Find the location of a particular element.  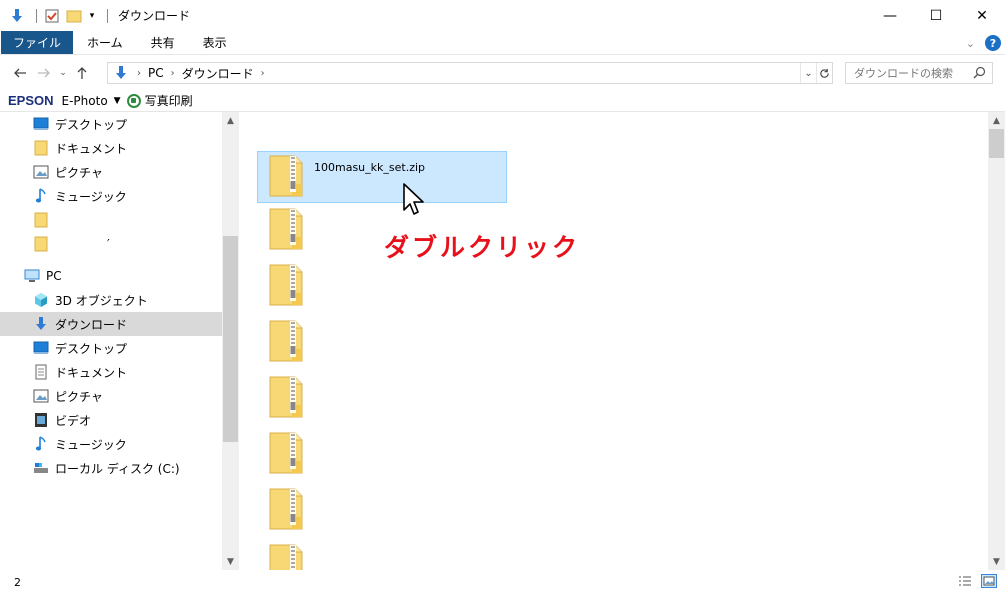

nav-item-pc: PC is located at coordinates (111, 276).